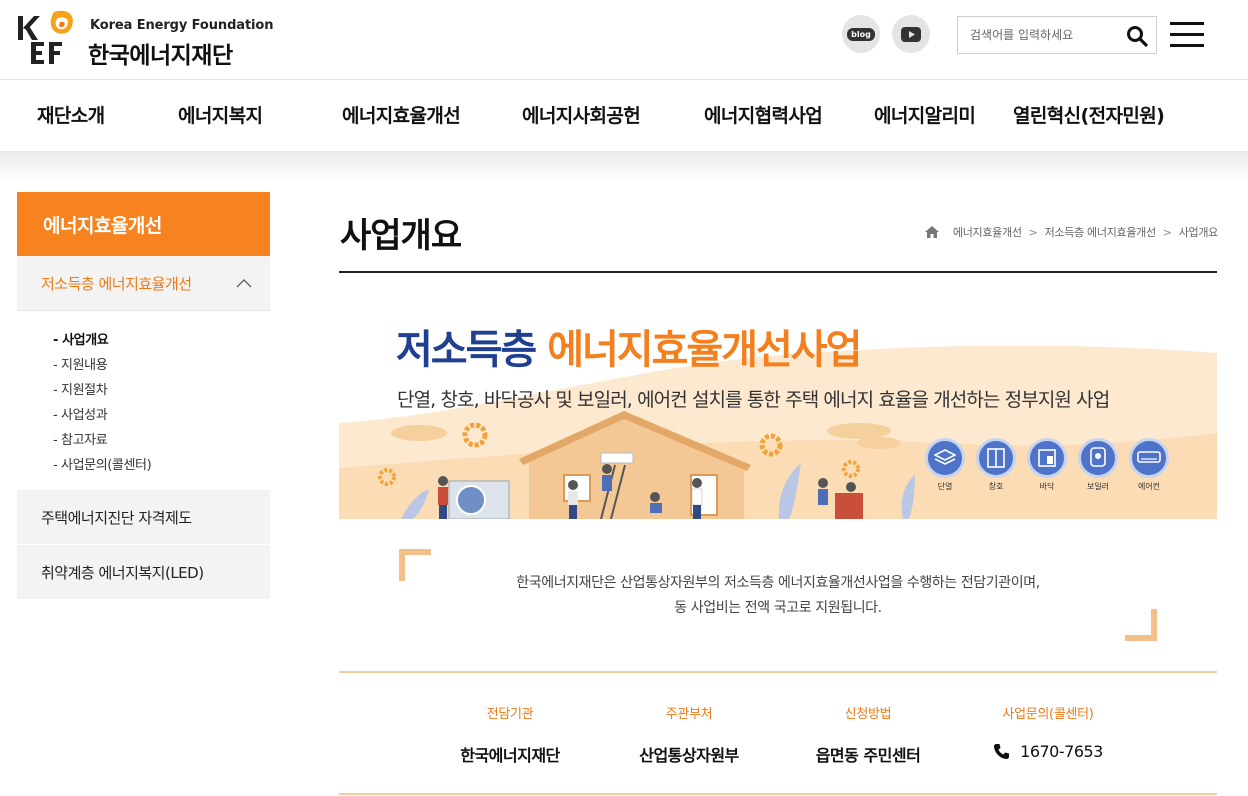 This screenshot has width=1248, height=796. Describe the element at coordinates (1047, 458) in the screenshot. I see `floor-icon` at that location.